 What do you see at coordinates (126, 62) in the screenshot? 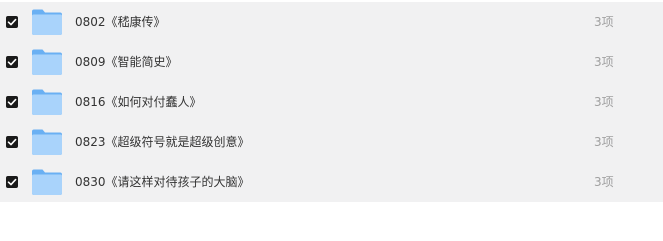
I see `file-name: 0809《智能简史》` at bounding box center [126, 62].